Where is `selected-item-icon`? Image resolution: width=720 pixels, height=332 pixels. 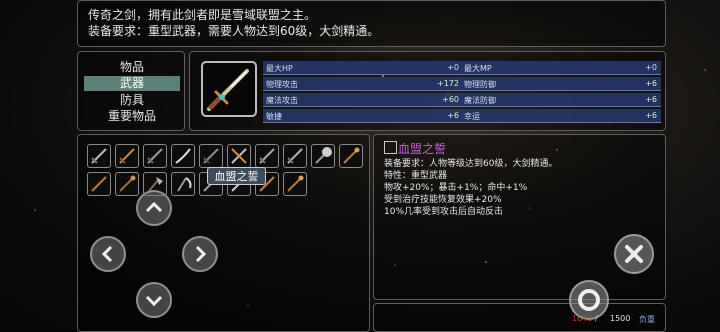 selected-item-icon is located at coordinates (229, 89).